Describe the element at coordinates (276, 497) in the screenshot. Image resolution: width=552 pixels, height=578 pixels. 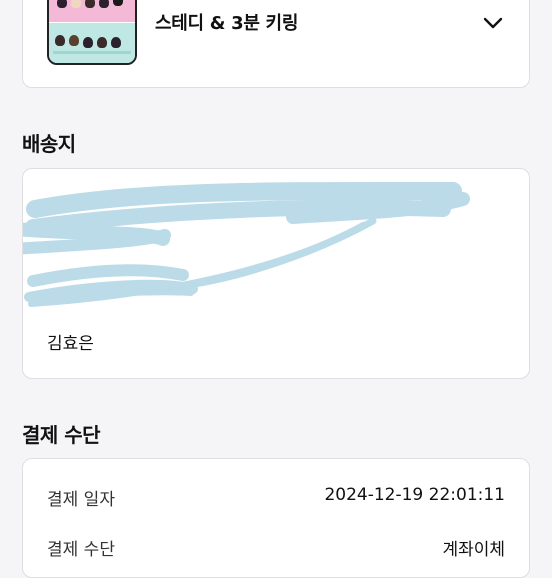
I see `payment-date-row: 결제 일자 2024-12-19 22:01:11` at that location.